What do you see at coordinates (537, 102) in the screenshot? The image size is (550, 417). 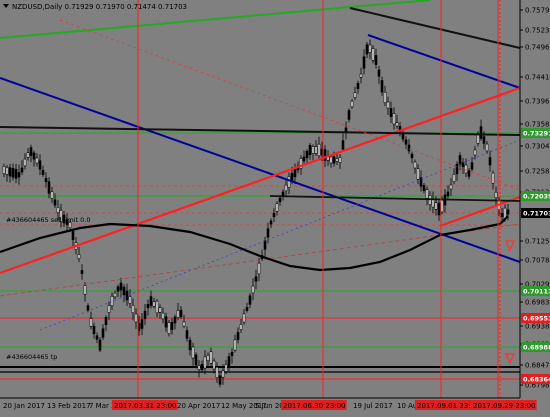 I see `price-scale-label: 0.73960` at bounding box center [537, 102].